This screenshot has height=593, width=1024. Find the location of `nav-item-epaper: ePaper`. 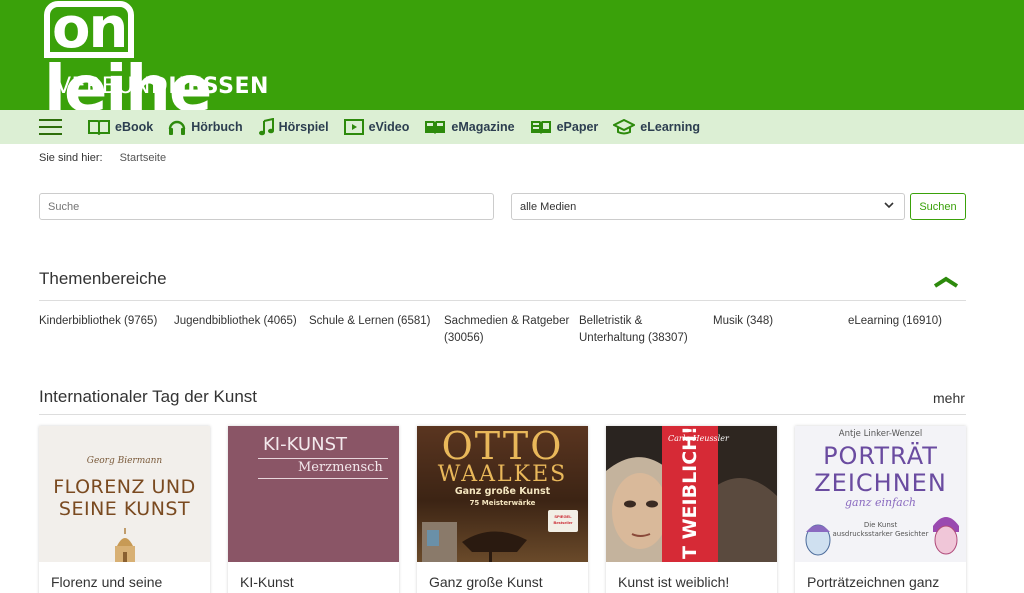

nav-item-epaper: ePaper is located at coordinates (564, 127).